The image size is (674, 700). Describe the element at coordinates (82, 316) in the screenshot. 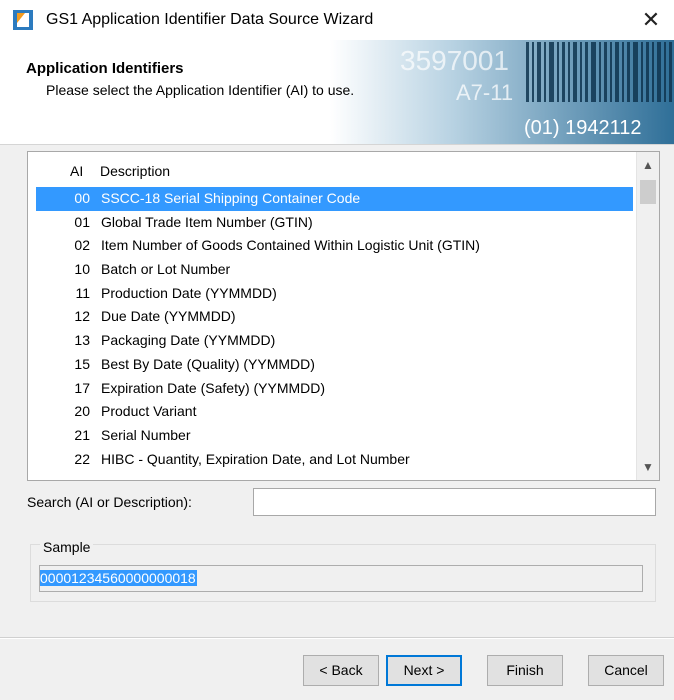

I see `list-item-ai: 12` at that location.